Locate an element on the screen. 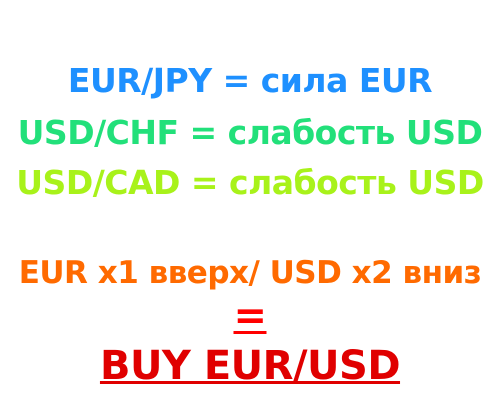 Image resolution: width=500 pixels, height=400 pixels. usdcad-line: USD/CAD = слабость USD is located at coordinates (250, 182).